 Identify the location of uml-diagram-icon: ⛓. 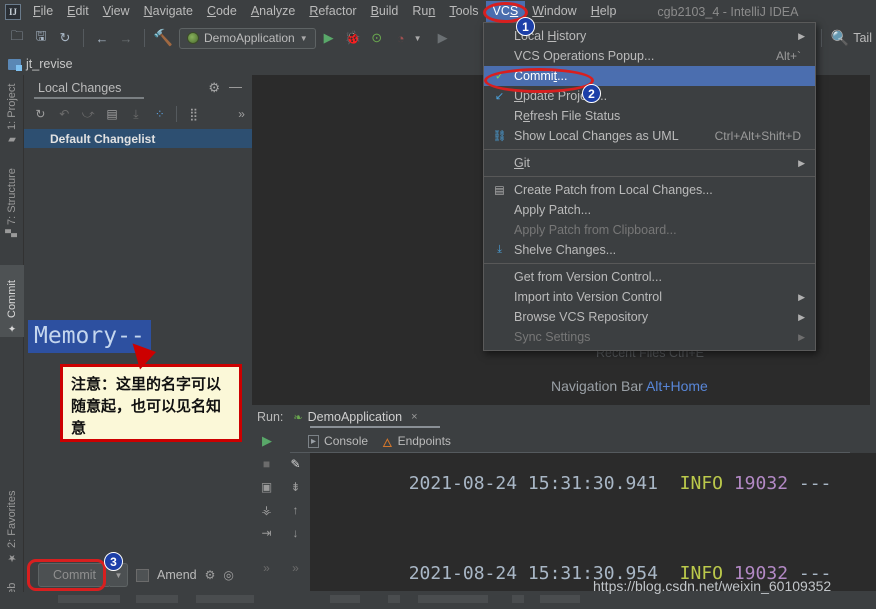
(499, 136).